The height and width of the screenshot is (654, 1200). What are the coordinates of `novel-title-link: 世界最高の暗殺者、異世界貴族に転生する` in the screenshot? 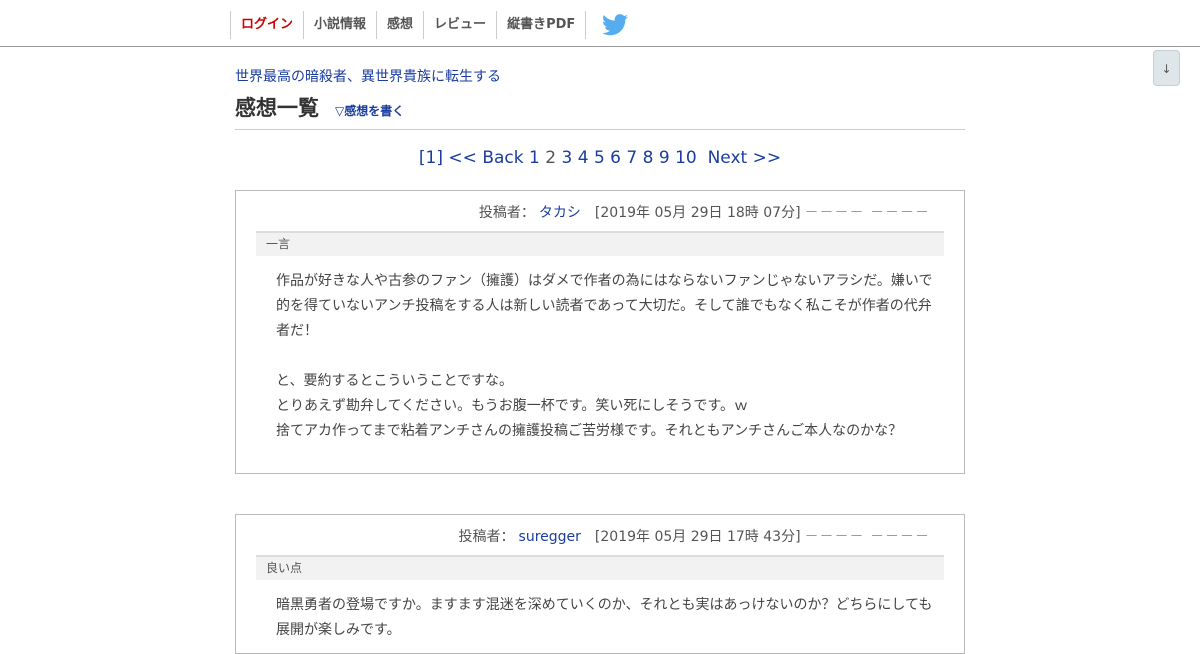 It's located at (368, 77).